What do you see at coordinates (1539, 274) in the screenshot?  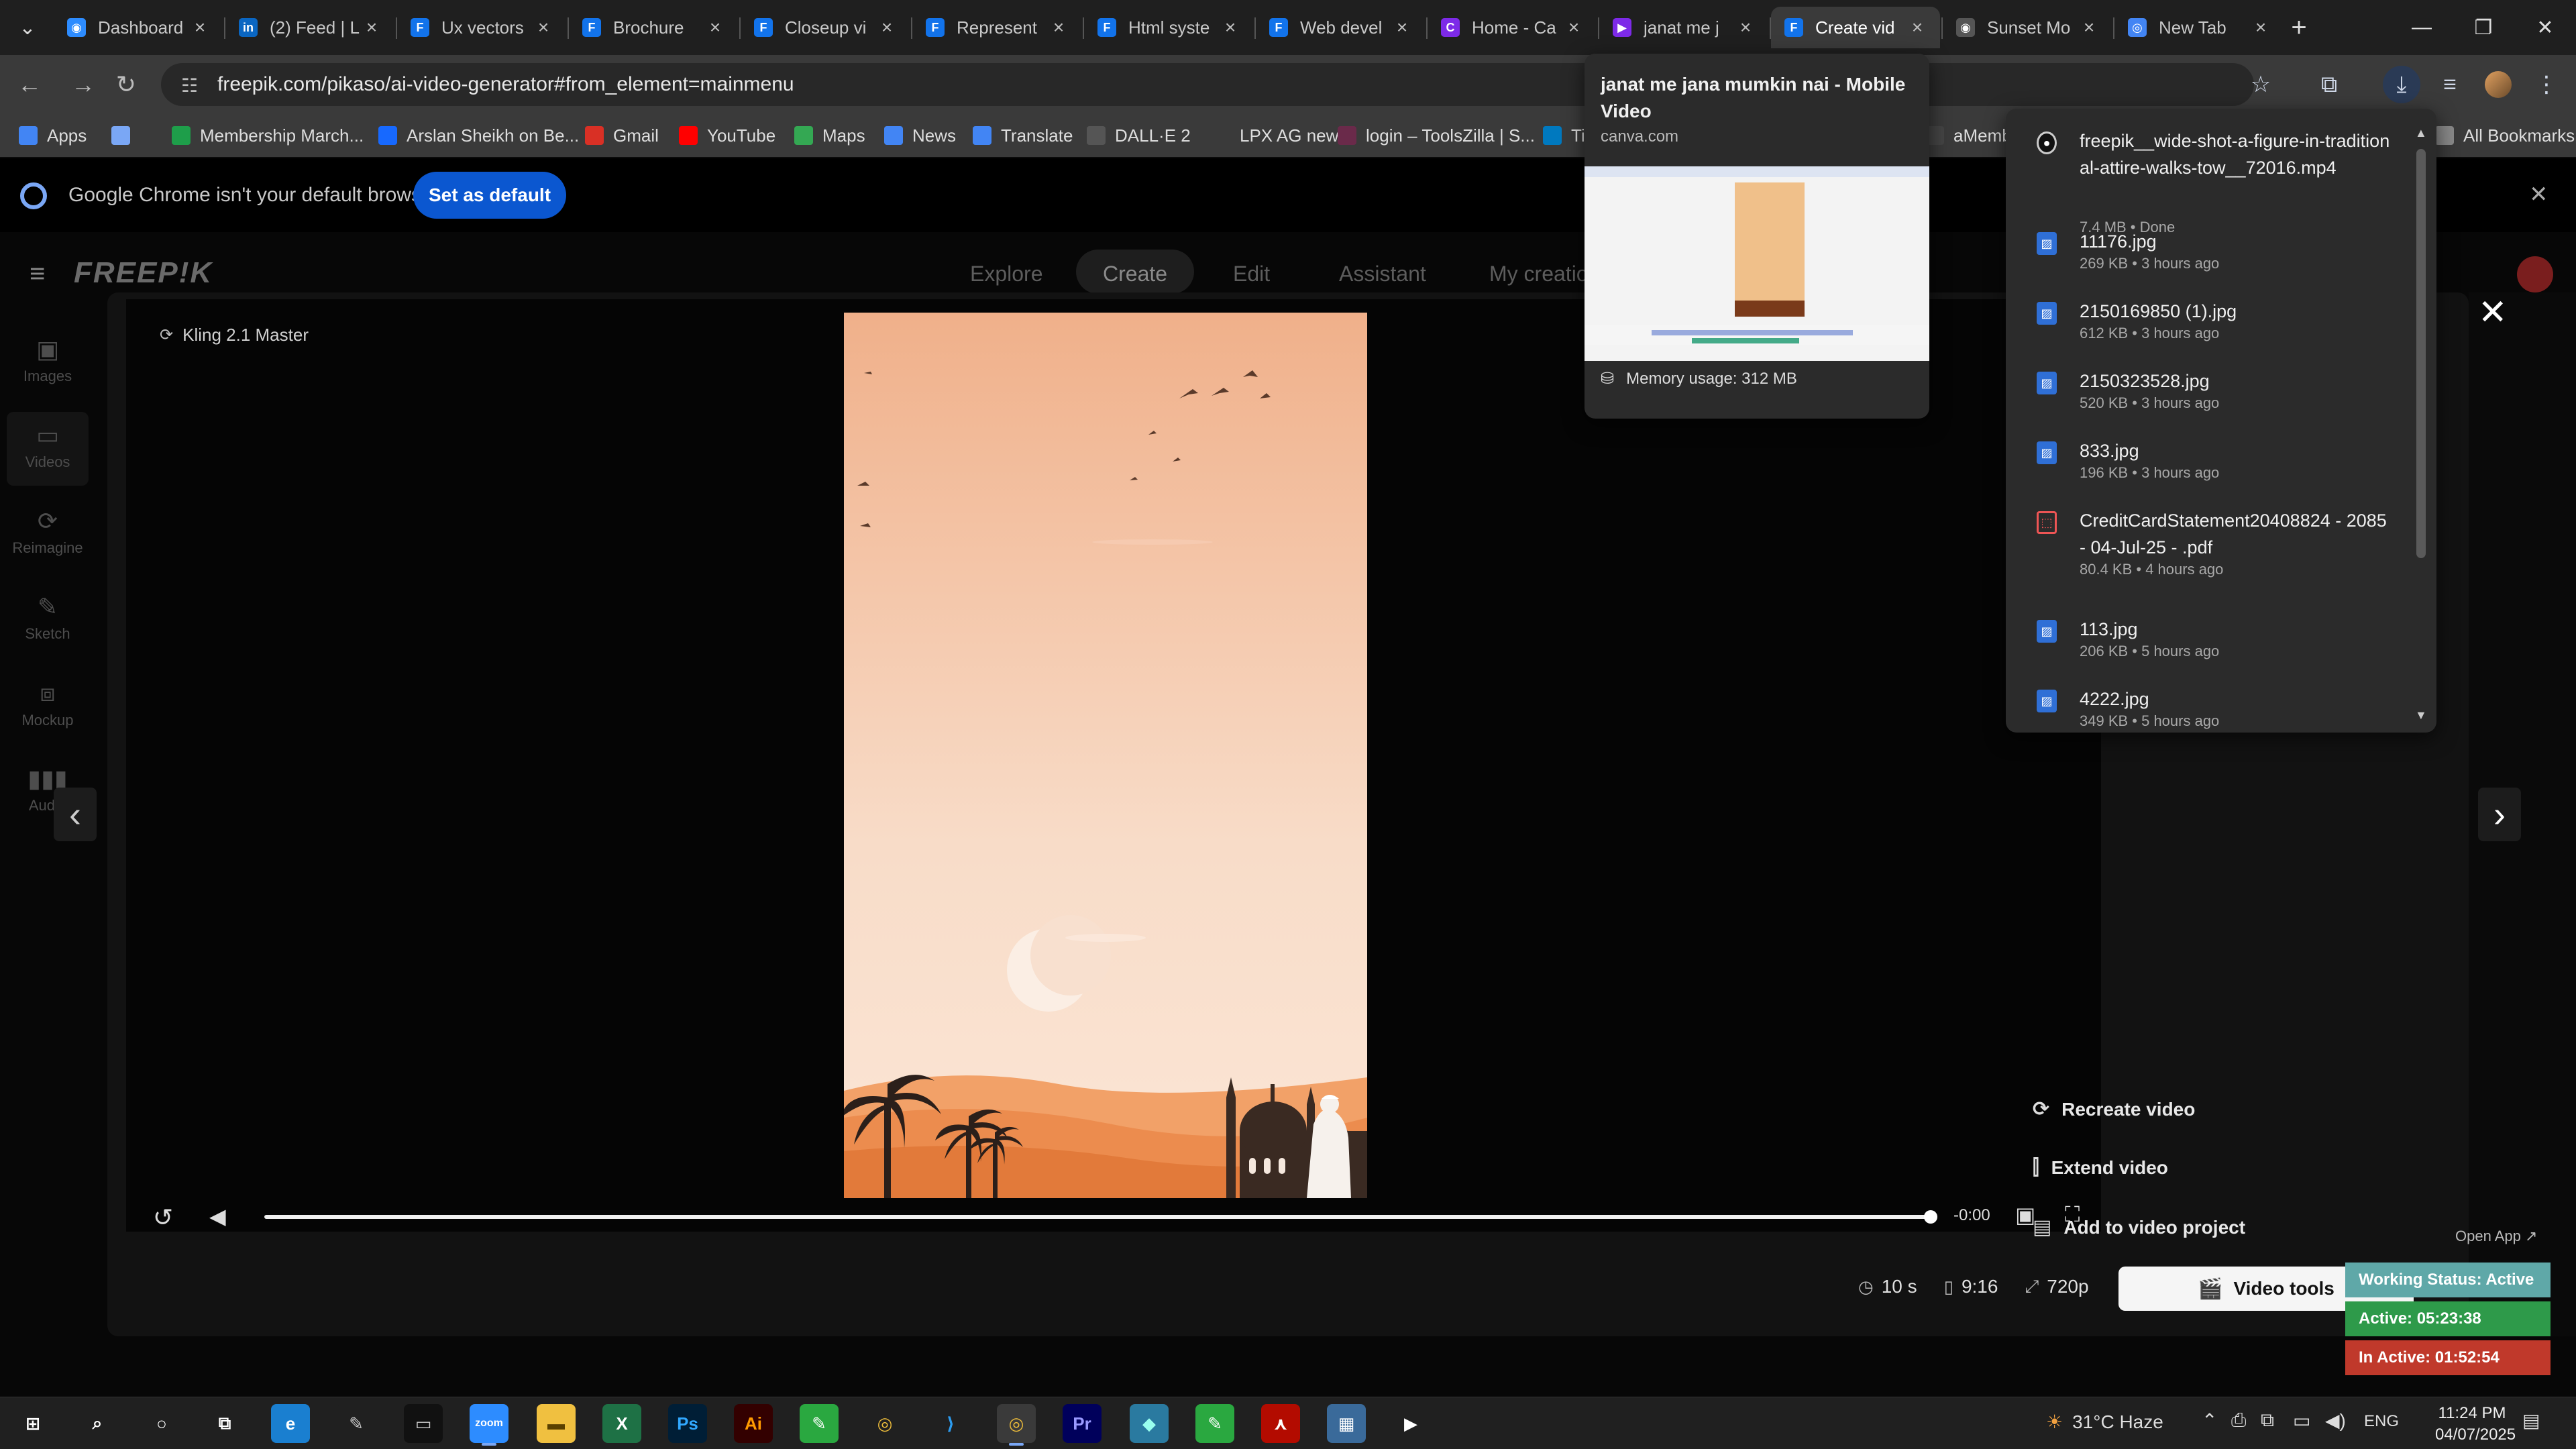 I see `nav-my-creatio: My creatio` at bounding box center [1539, 274].